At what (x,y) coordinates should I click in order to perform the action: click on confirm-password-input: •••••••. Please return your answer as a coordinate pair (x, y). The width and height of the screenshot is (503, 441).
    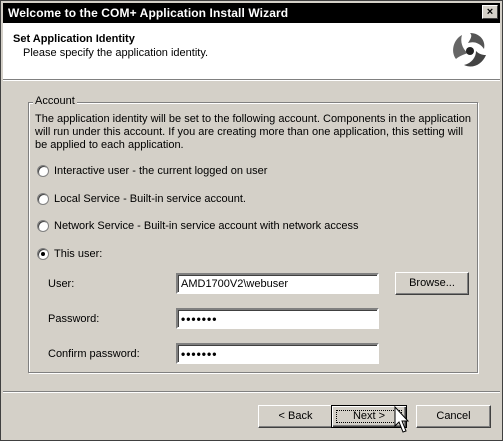
    Looking at the image, I should click on (277, 353).